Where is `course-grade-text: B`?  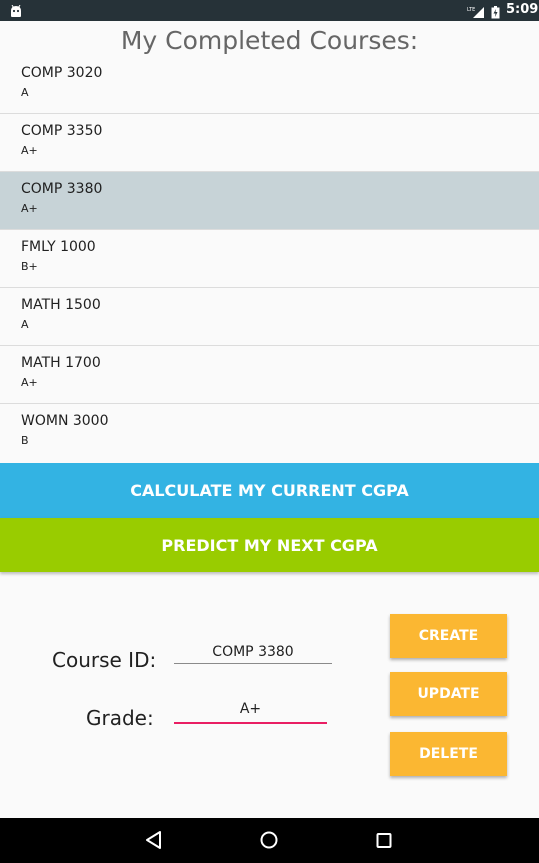
course-grade-text: B is located at coordinates (25, 440).